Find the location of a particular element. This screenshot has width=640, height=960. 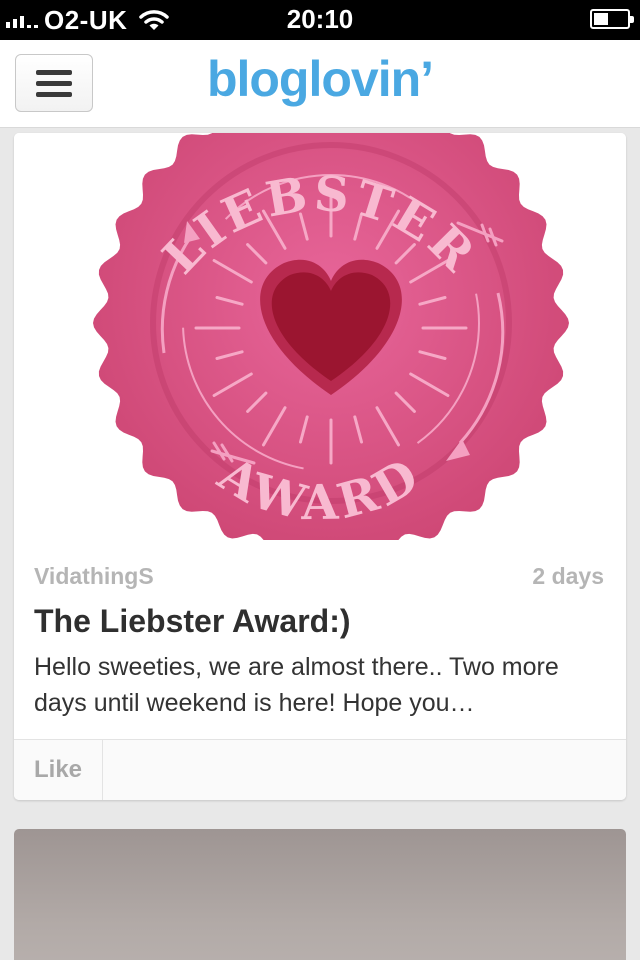

status-time: 20:10 is located at coordinates (320, 19).